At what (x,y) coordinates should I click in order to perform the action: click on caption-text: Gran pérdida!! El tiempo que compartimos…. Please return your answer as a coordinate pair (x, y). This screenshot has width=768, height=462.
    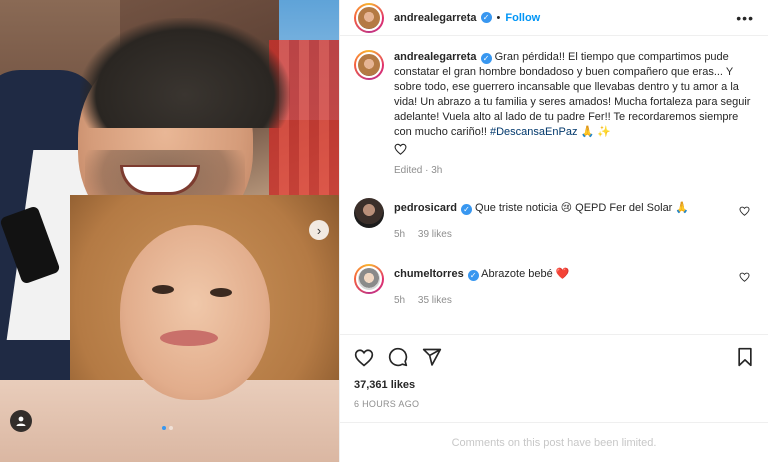
    Looking at the image, I should click on (572, 94).